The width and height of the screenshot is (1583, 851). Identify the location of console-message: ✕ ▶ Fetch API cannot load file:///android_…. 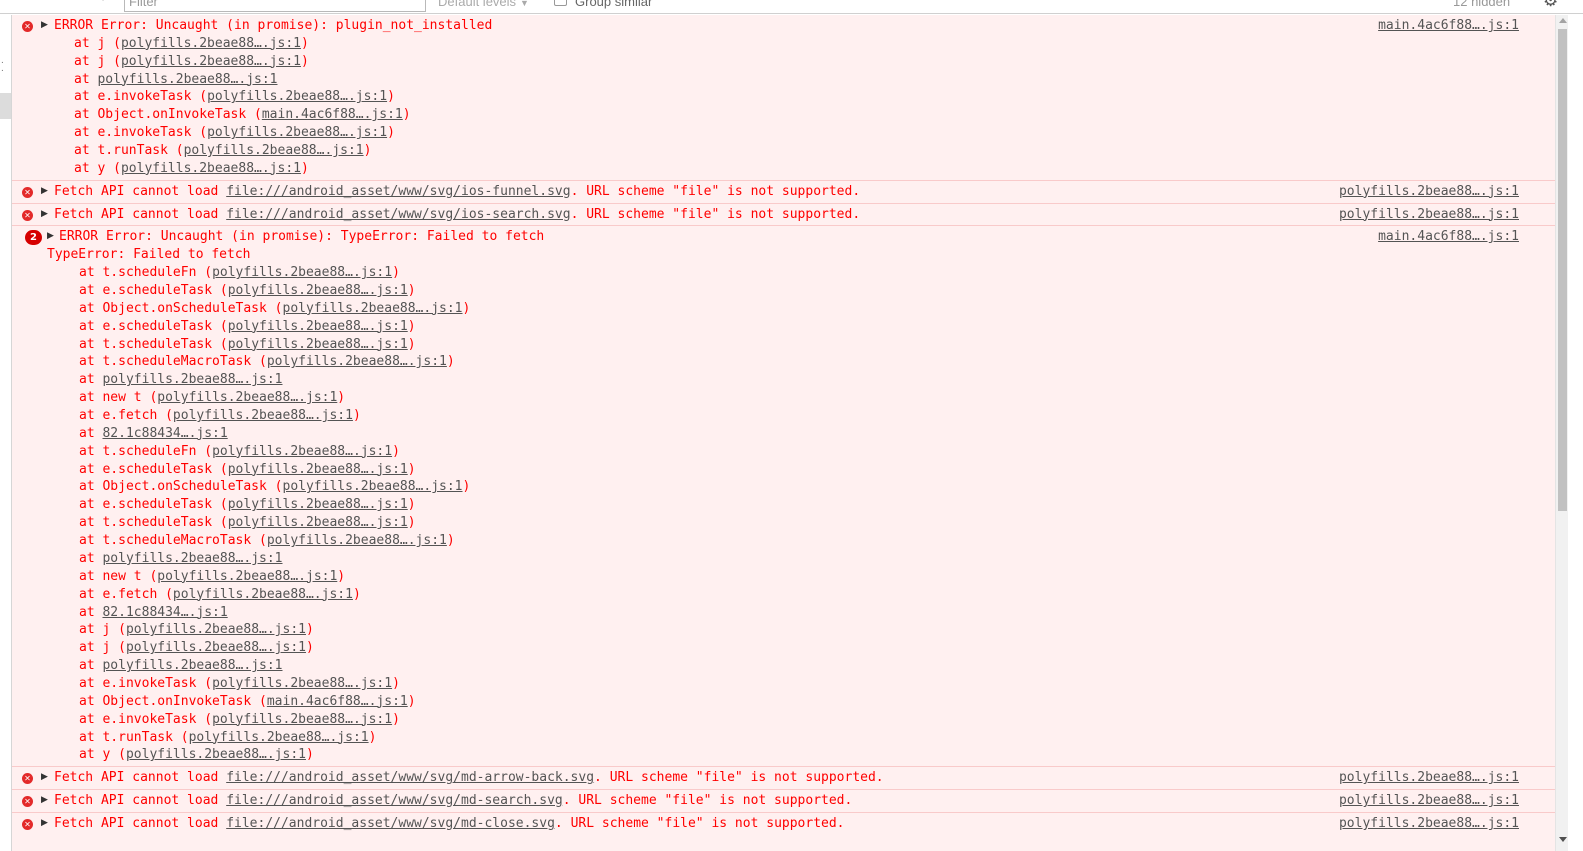
(783, 214).